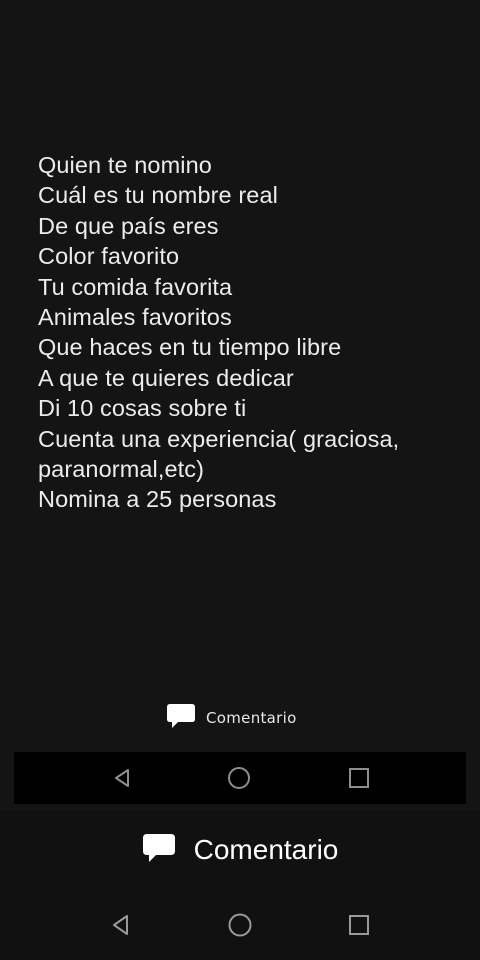 This screenshot has width=480, height=960. I want to click on question-line: Cuenta una experiencia( graciosa,, so click(219, 438).